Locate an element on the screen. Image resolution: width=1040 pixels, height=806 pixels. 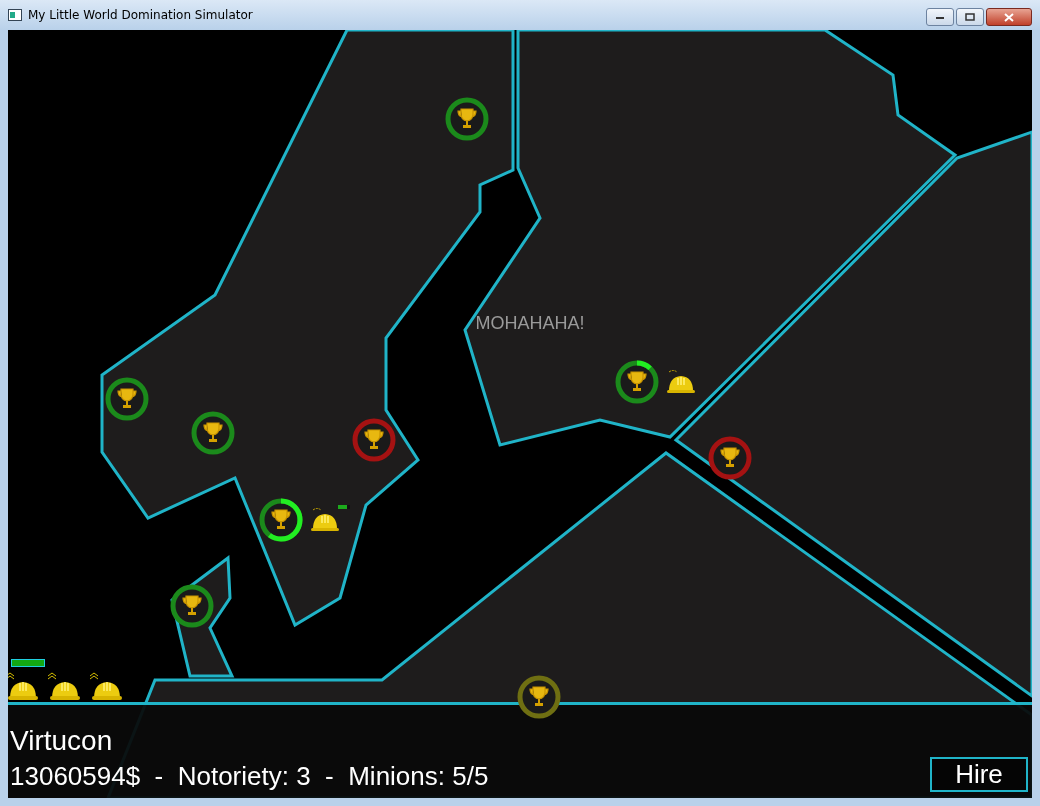
maximize-icon is located at coordinates (970, 17).